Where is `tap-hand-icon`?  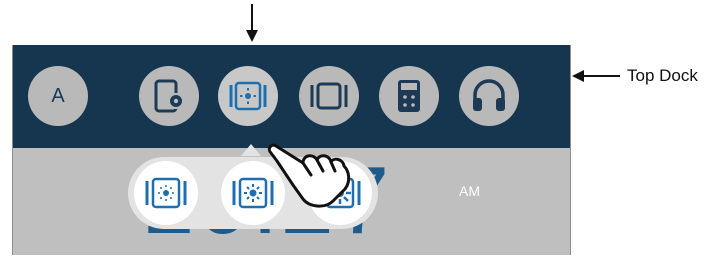
tap-hand-icon is located at coordinates (309, 175).